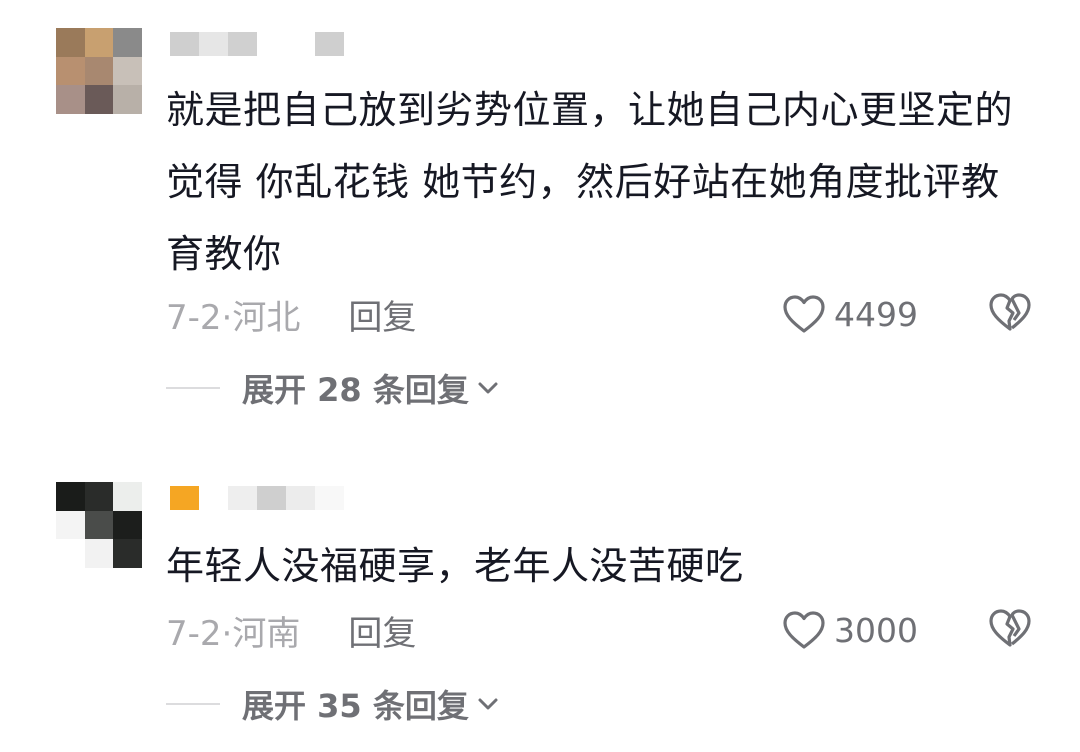 The image size is (1080, 752). I want to click on expand-replies-button: 展开 28 条回复, so click(332, 388).